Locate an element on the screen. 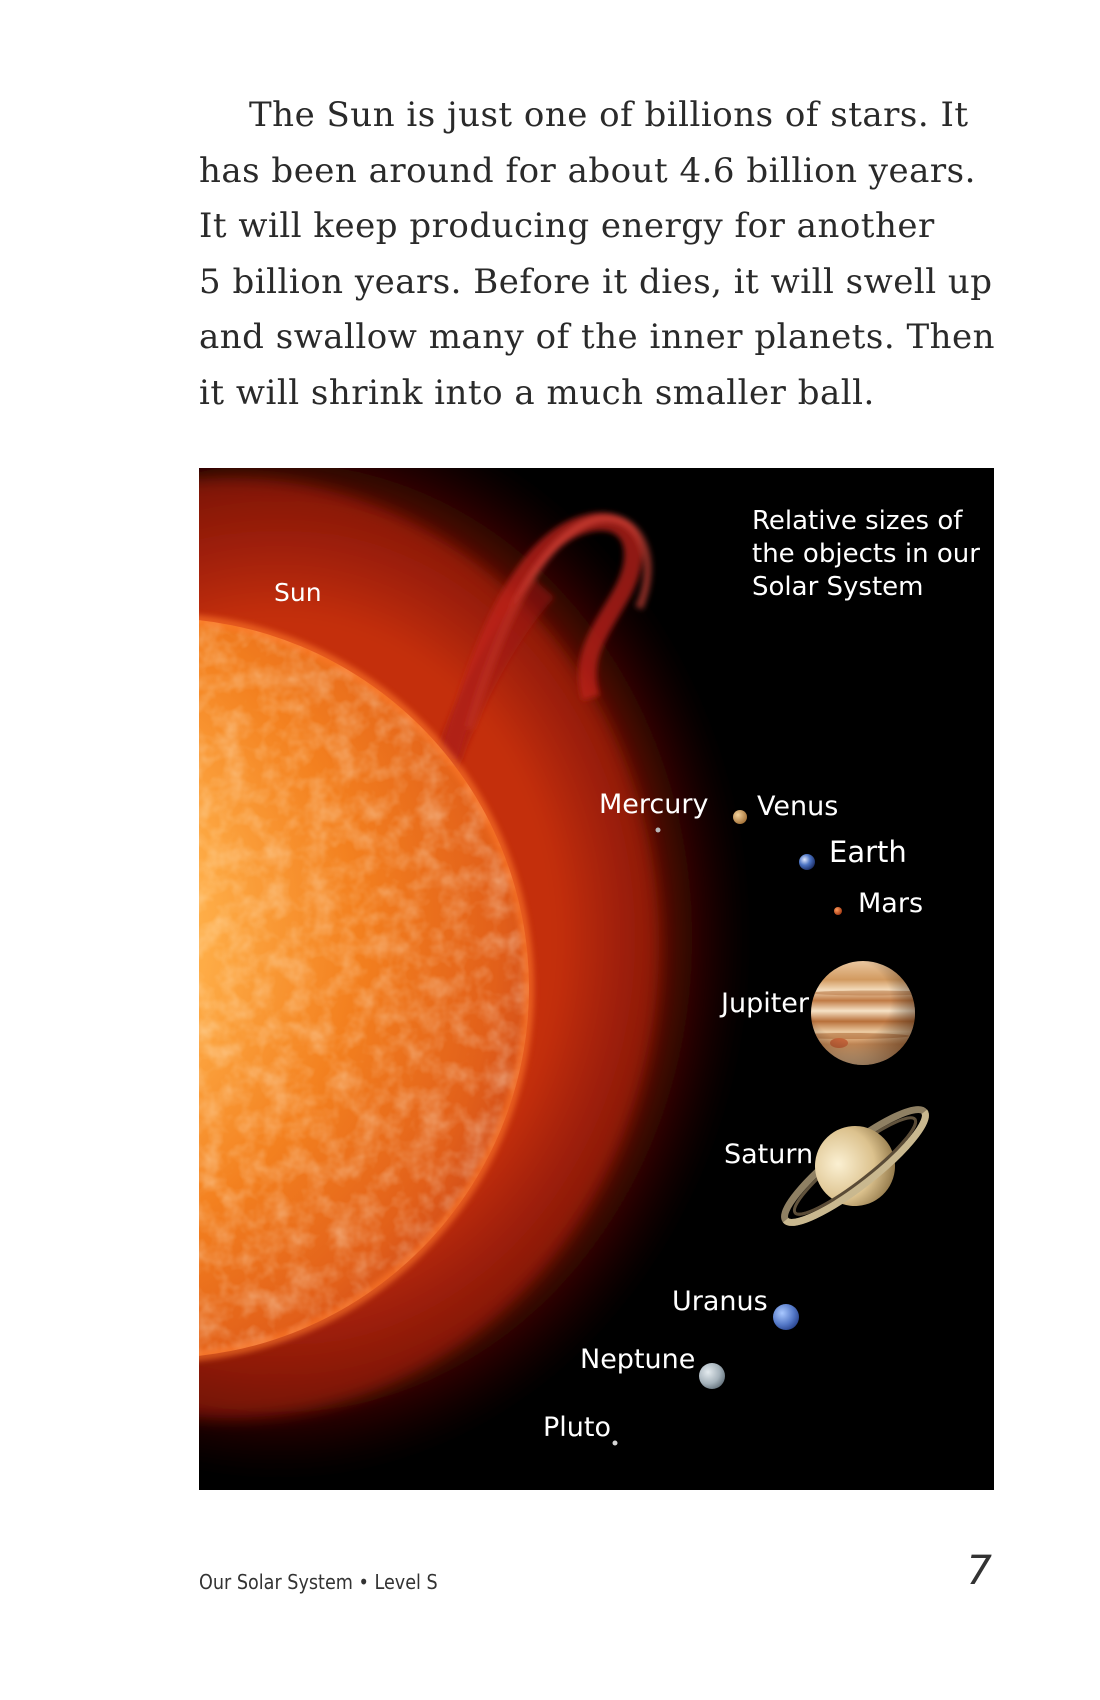  neptune is located at coordinates (712, 1376).